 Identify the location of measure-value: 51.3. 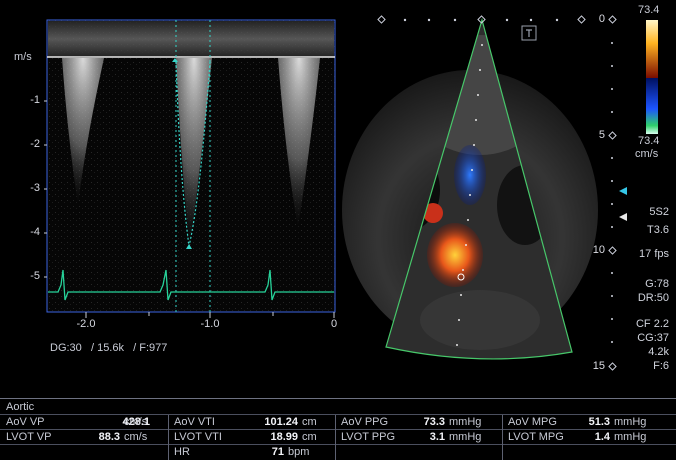
(590, 422).